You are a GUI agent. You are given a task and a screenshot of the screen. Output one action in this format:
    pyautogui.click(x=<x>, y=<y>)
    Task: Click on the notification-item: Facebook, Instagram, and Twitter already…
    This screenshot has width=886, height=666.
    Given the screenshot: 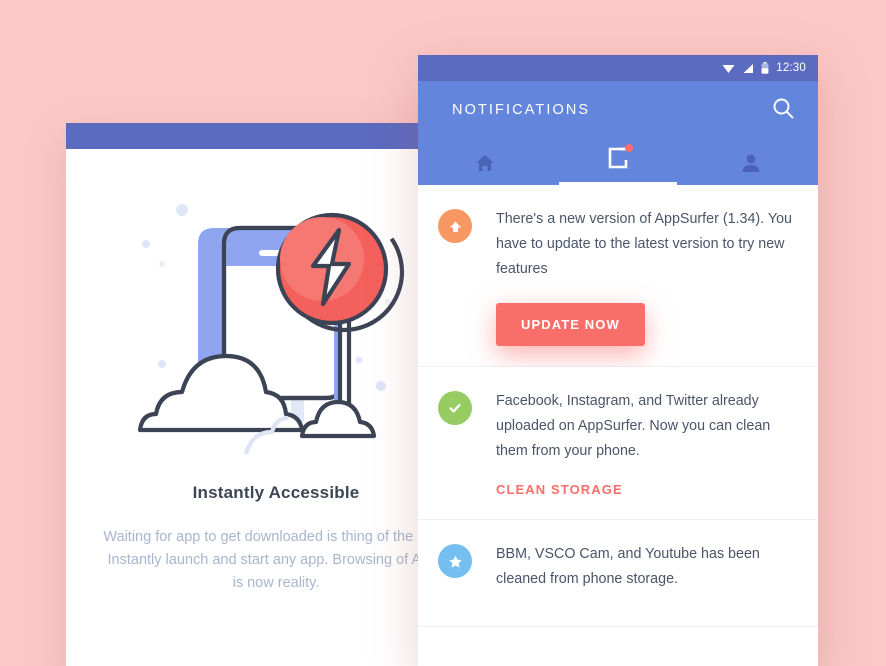 What is the action you would take?
    pyautogui.click(x=618, y=443)
    